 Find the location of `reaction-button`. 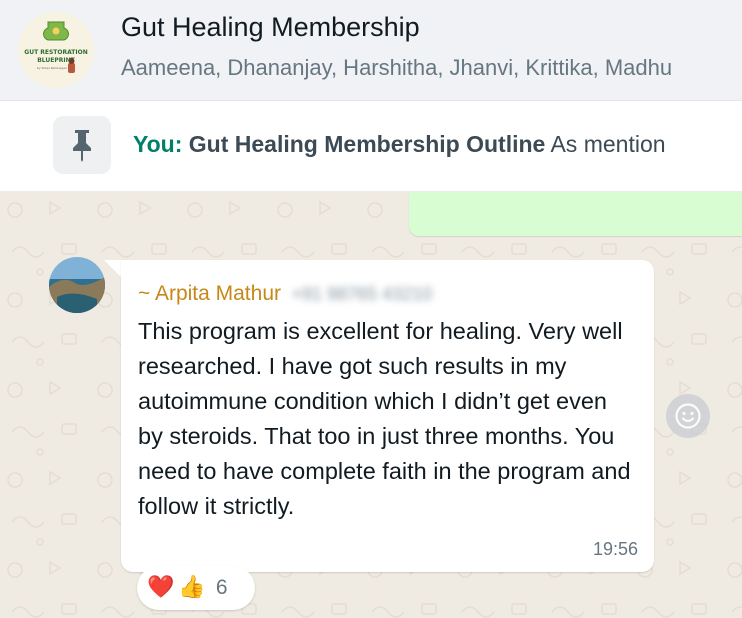

reaction-button is located at coordinates (688, 416).